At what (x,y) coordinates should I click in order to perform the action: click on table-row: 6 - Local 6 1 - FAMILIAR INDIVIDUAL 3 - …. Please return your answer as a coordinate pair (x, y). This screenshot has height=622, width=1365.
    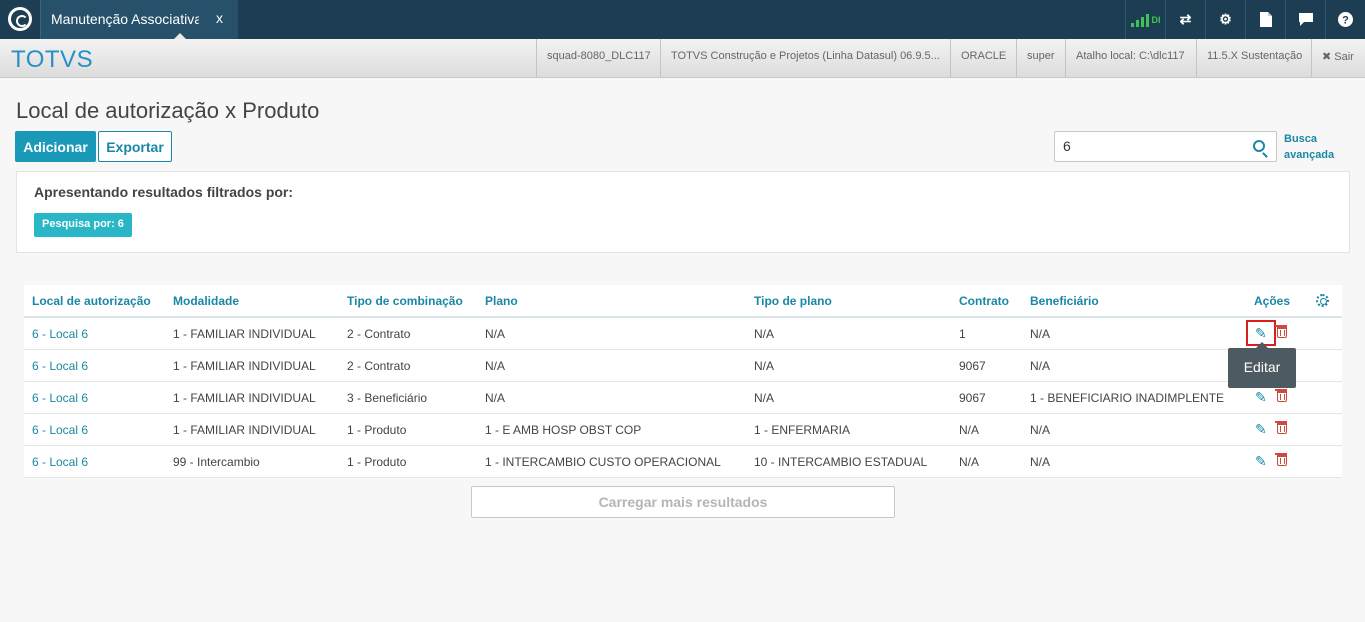
    Looking at the image, I should click on (683, 398).